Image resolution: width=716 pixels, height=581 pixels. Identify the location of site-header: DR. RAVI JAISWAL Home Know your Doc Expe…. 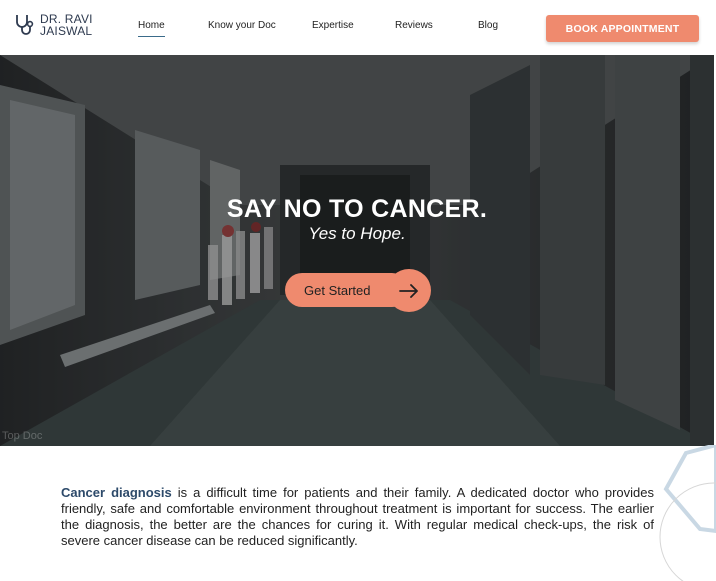
(358, 27).